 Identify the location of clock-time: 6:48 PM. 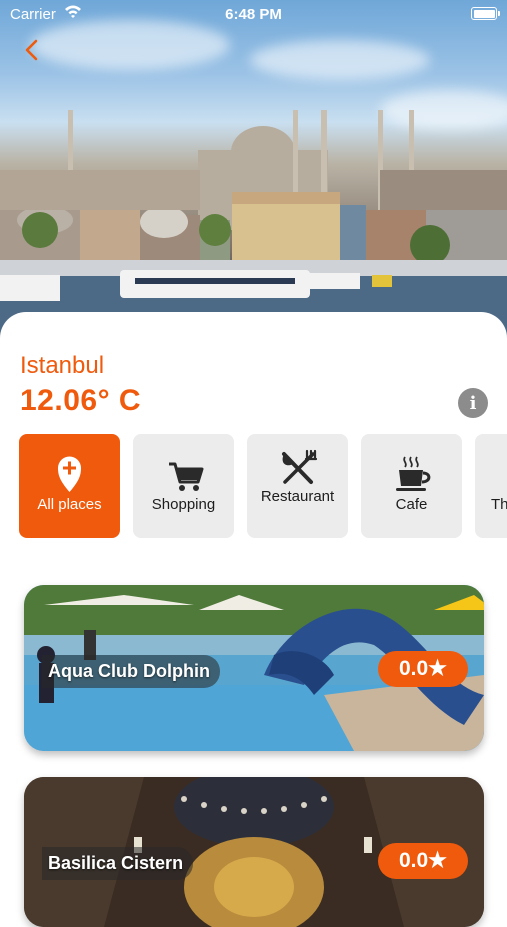
(253, 14).